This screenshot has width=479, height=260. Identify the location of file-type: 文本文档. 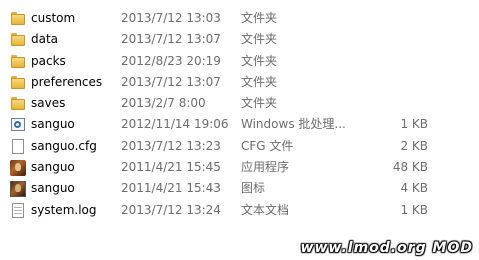
(265, 209).